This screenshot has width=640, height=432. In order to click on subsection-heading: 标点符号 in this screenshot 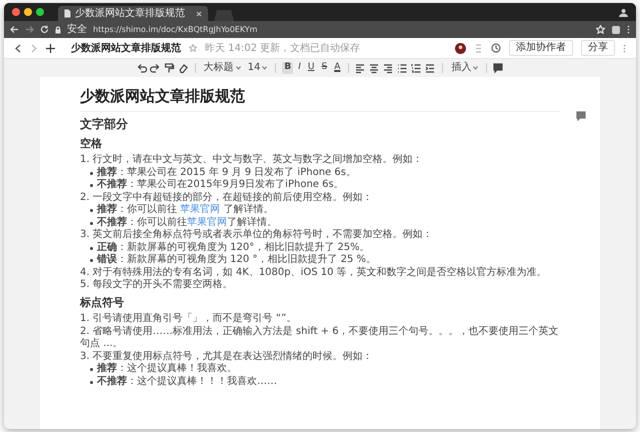, I will do `click(102, 302)`.